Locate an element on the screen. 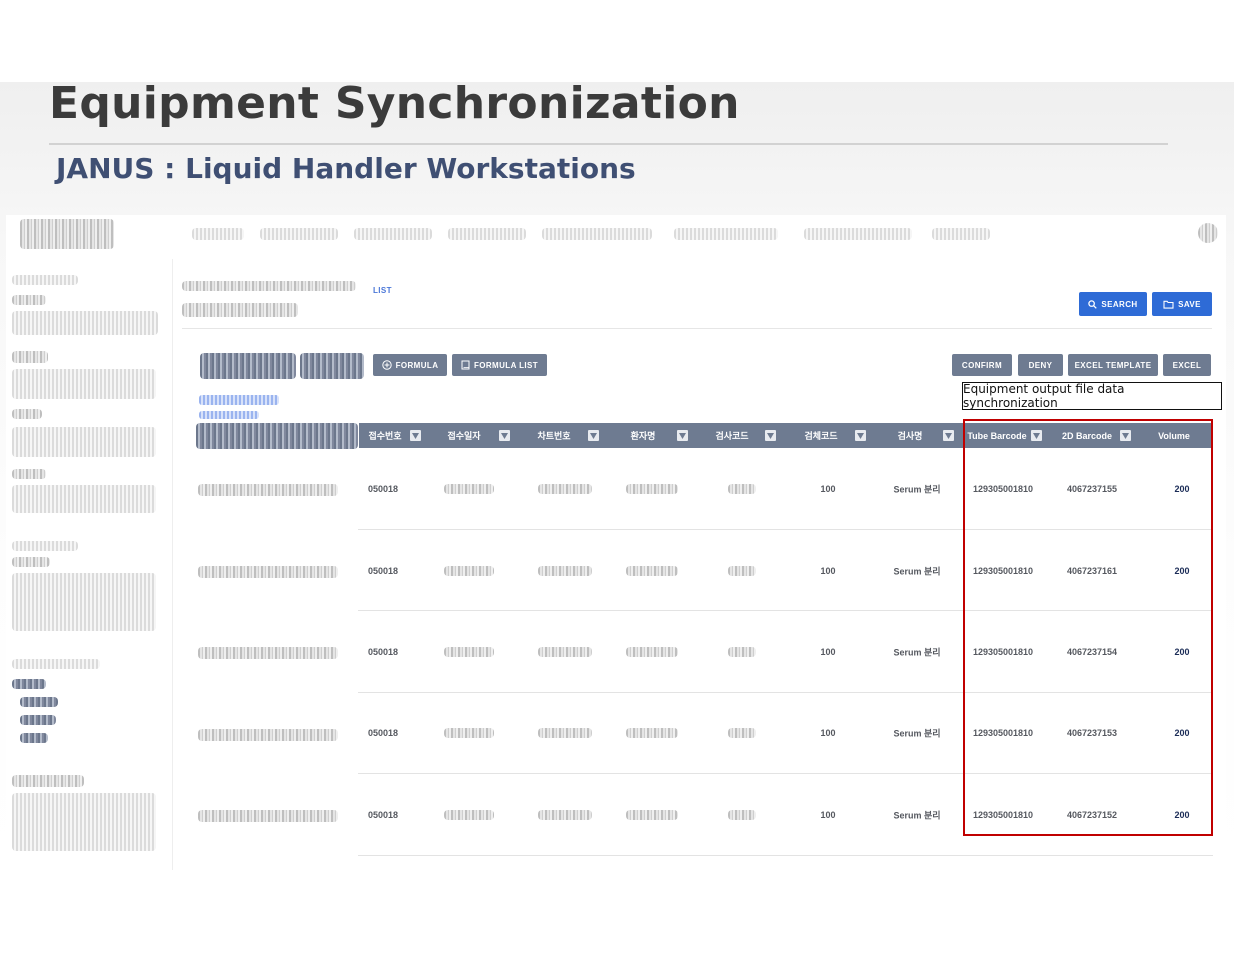 Image resolution: width=1234 pixels, height=955 pixels. confirm-button-label: CONFIRM is located at coordinates (982, 365).